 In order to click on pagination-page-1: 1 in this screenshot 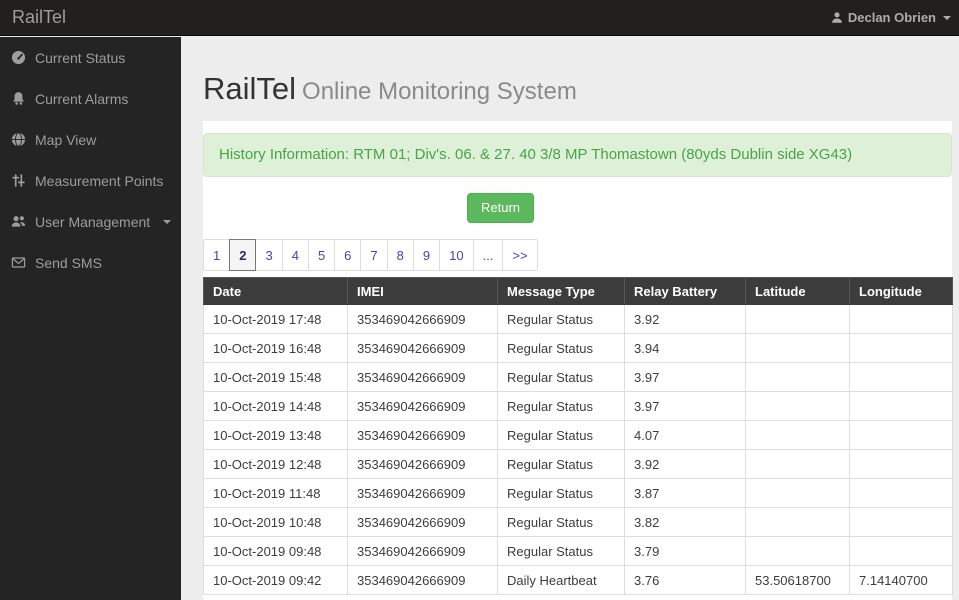, I will do `click(217, 255)`.